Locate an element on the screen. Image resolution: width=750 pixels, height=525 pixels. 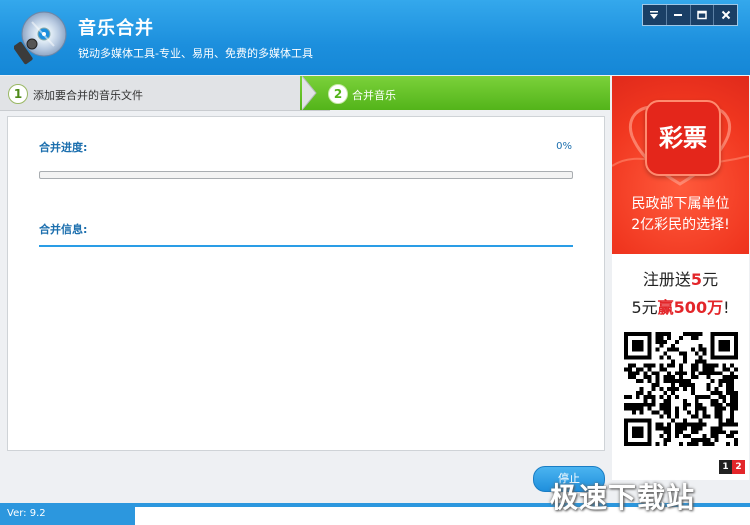
app-subtitle: 锐动多媒体工具-专业、易用、免费的多媒体工具 is located at coordinates (195, 53).